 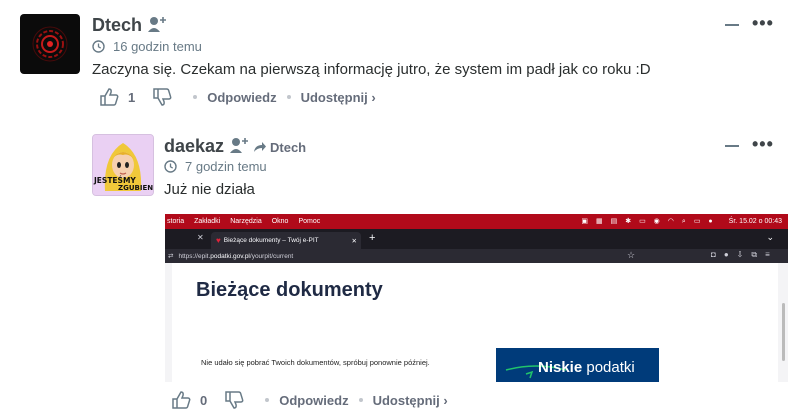 What do you see at coordinates (246, 221) in the screenshot?
I see `menu-item: Narzędzia` at bounding box center [246, 221].